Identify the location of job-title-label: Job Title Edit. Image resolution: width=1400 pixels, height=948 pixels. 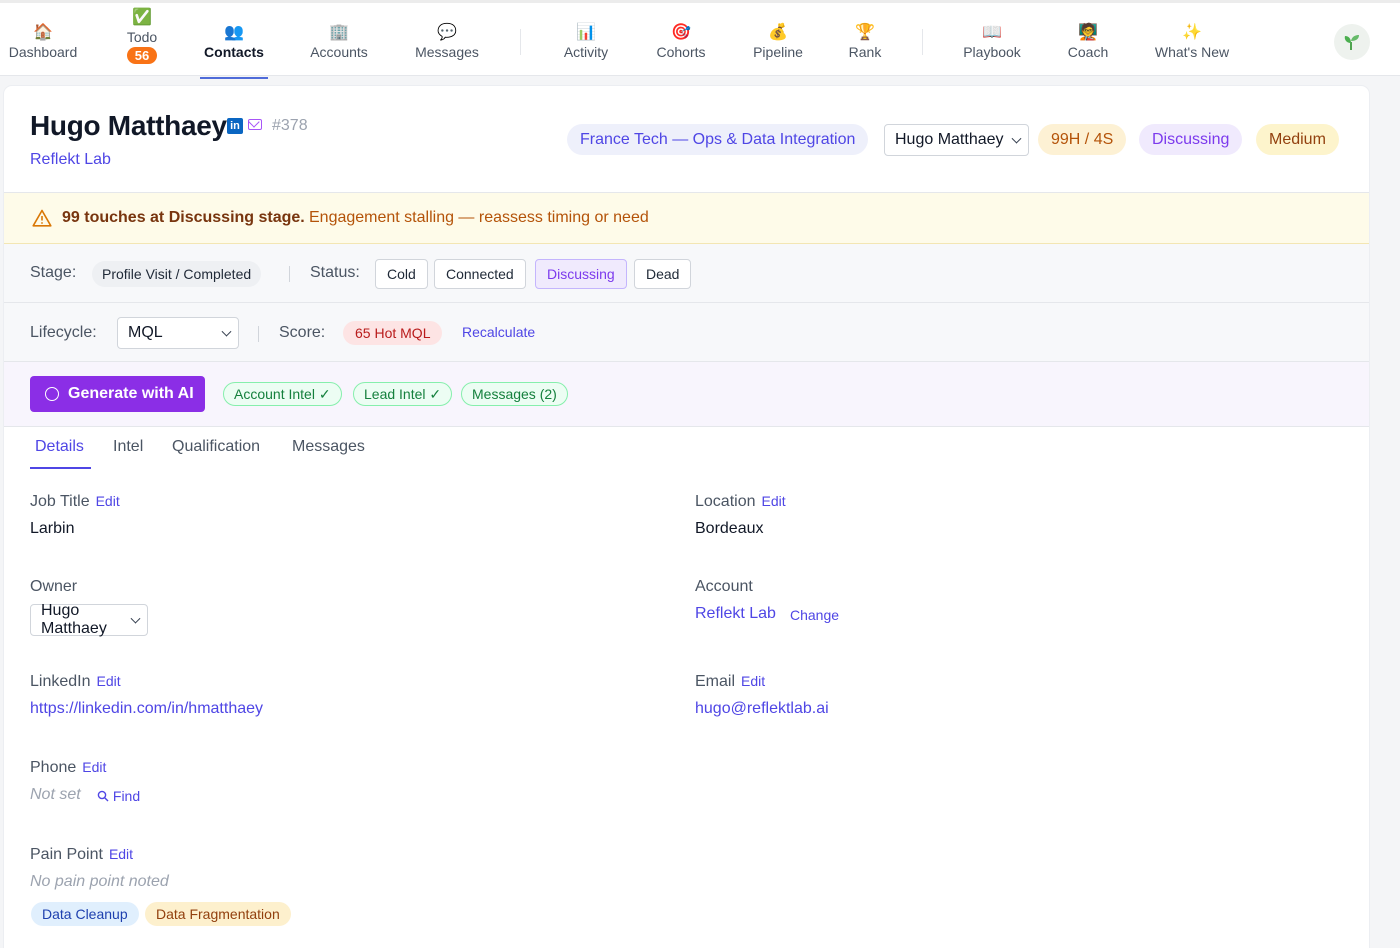
(75, 502).